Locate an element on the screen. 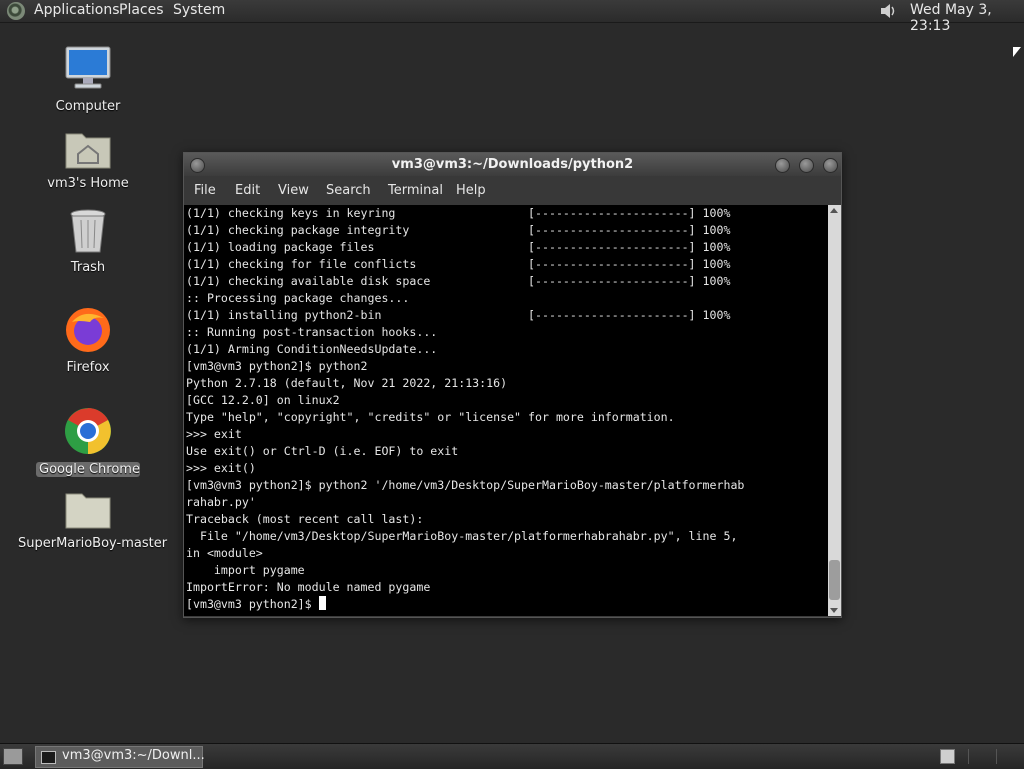  terminal-line: Traceback (most recent call last): is located at coordinates (305, 519).